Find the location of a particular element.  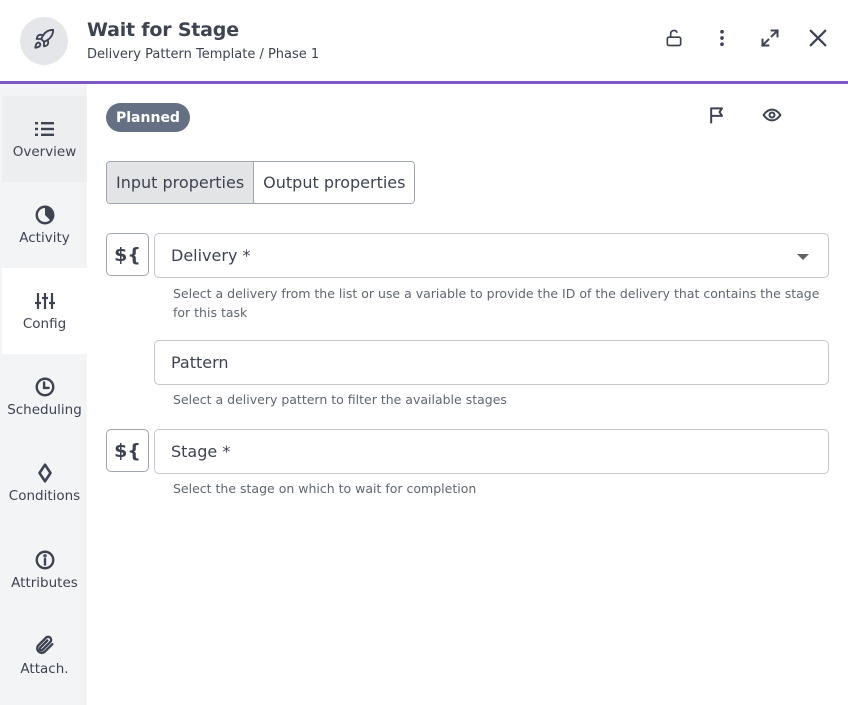

activity-icon is located at coordinates (45, 215).